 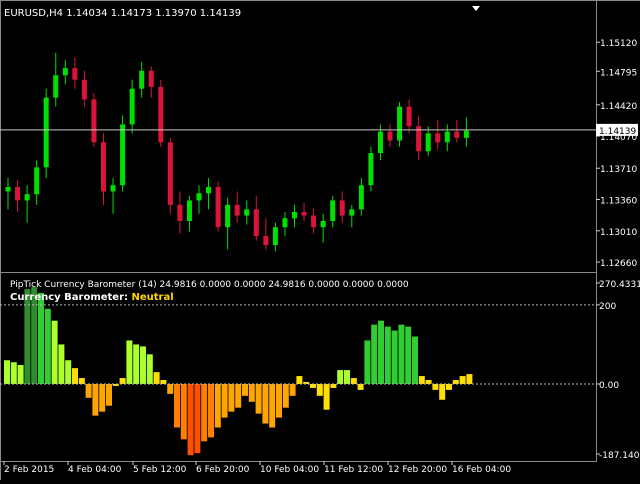 I want to click on indicator-axis-label: -187.1405, so click(x=619, y=456).